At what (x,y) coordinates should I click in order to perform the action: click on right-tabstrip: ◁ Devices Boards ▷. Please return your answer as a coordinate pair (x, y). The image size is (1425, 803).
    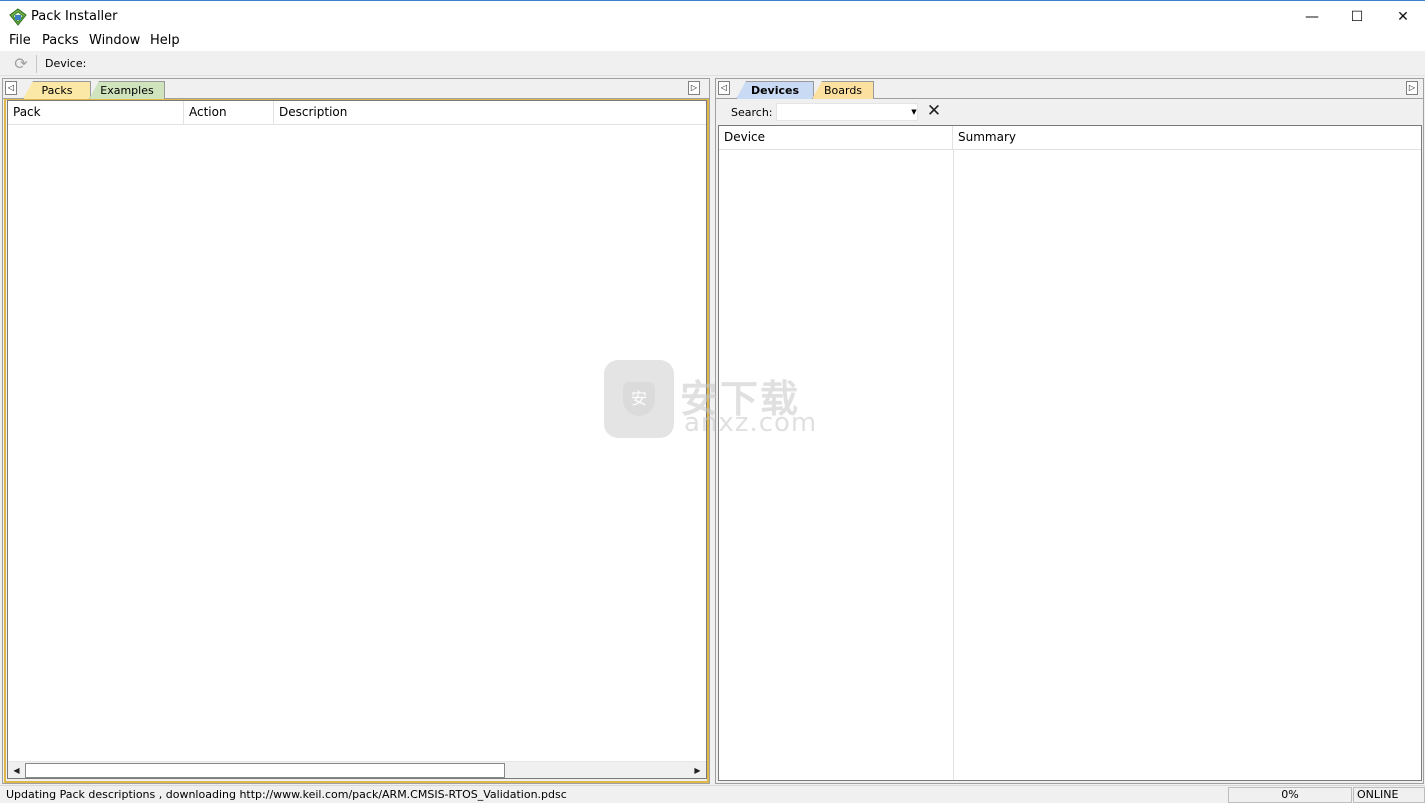
    Looking at the image, I should click on (1069, 89).